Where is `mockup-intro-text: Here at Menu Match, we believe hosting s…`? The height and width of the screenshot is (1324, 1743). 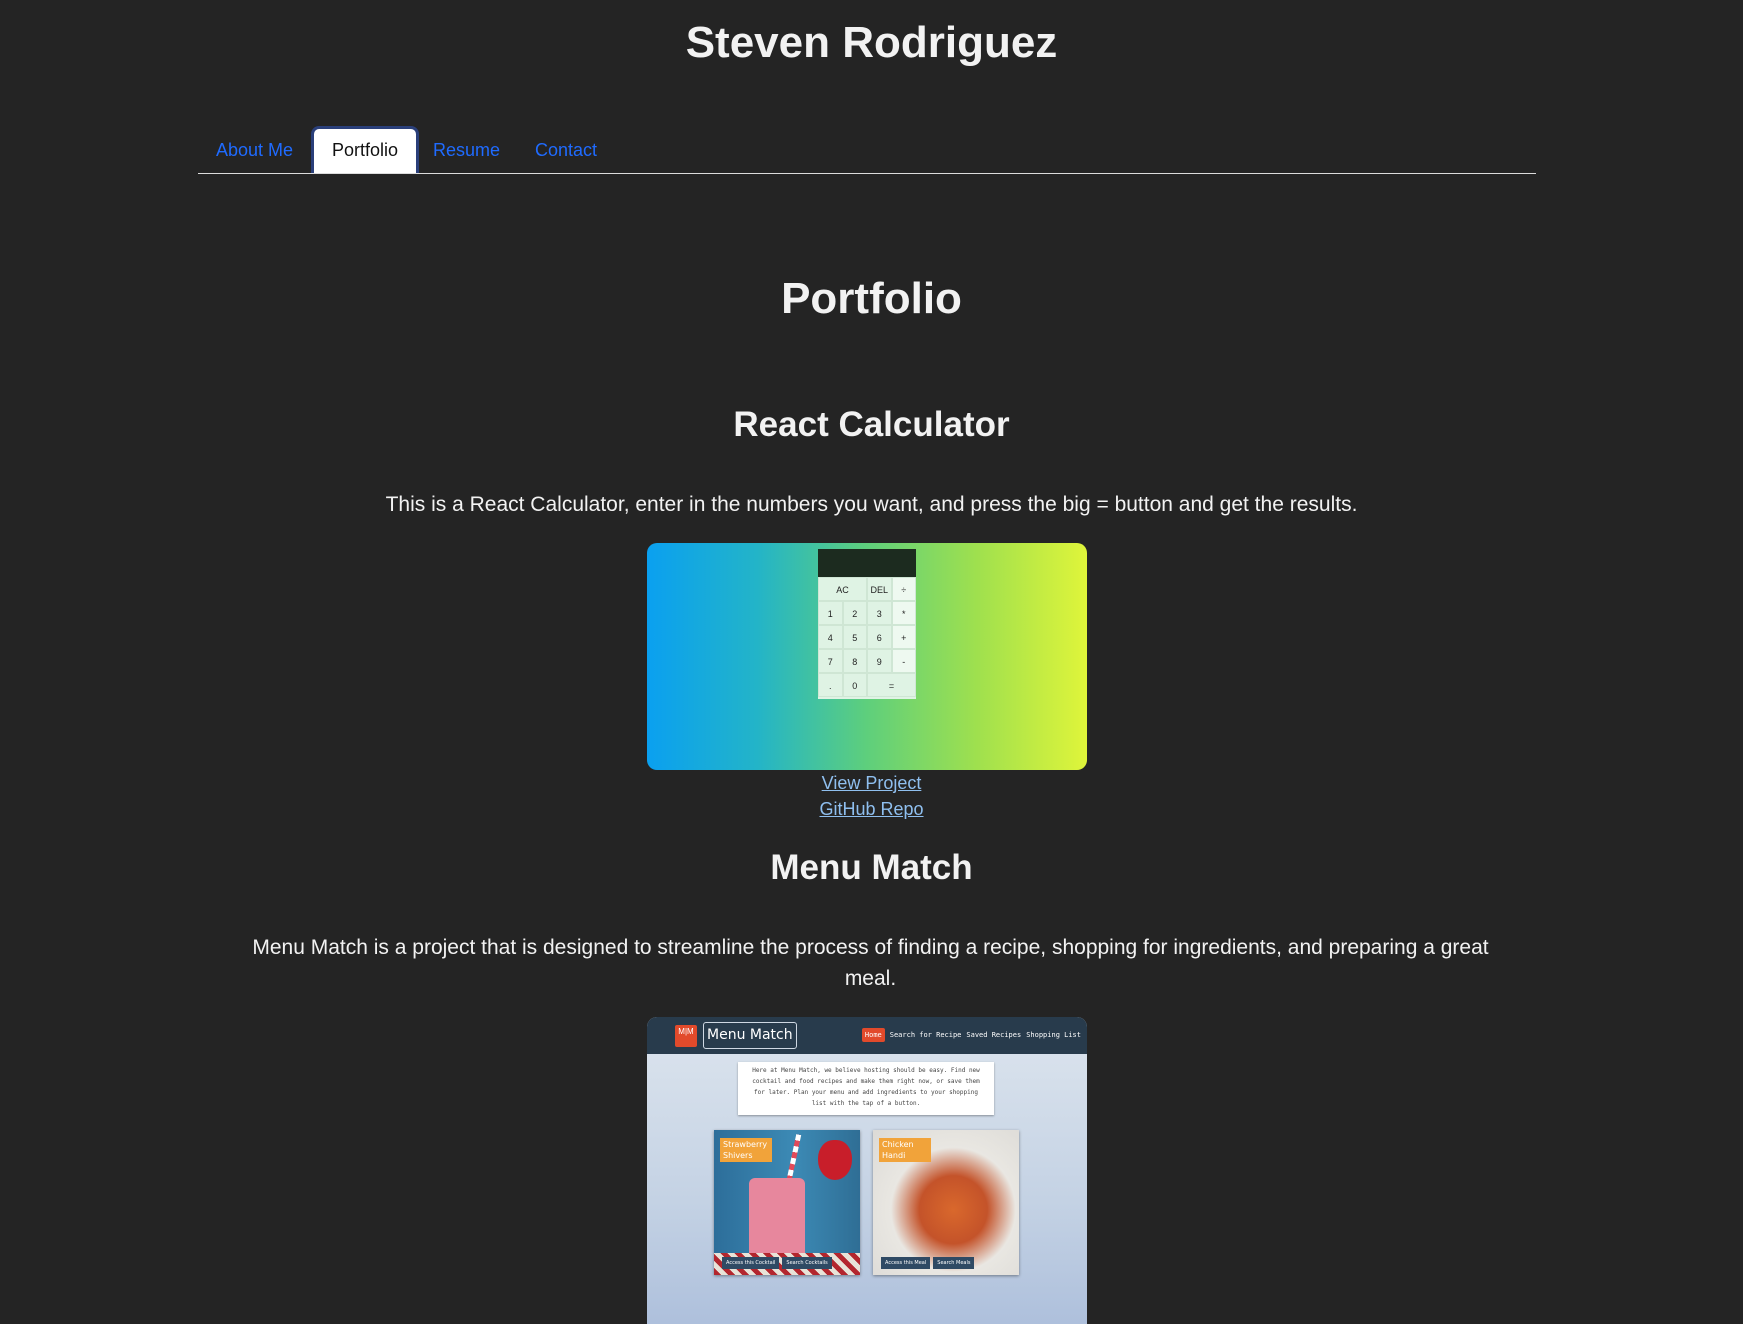
mockup-intro-text: Here at Menu Match, we believe hosting s… is located at coordinates (866, 1088).